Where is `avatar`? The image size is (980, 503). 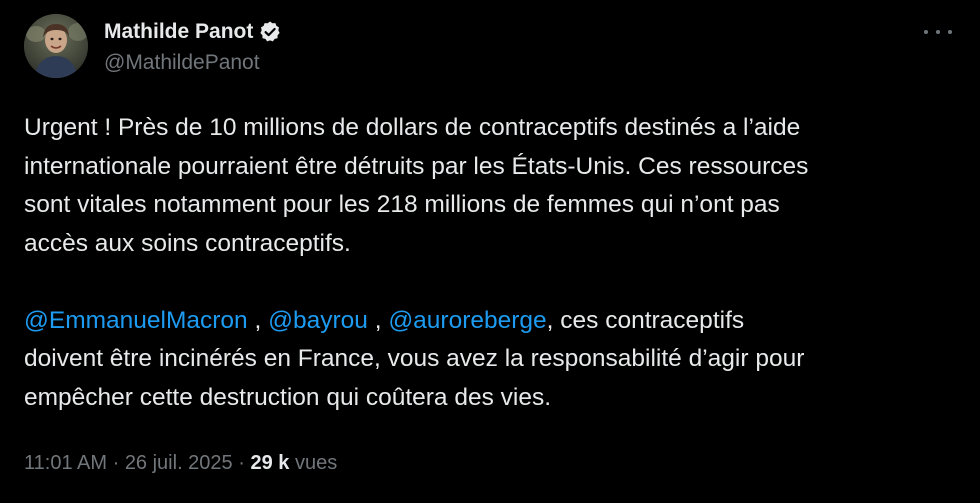
avatar is located at coordinates (56, 46).